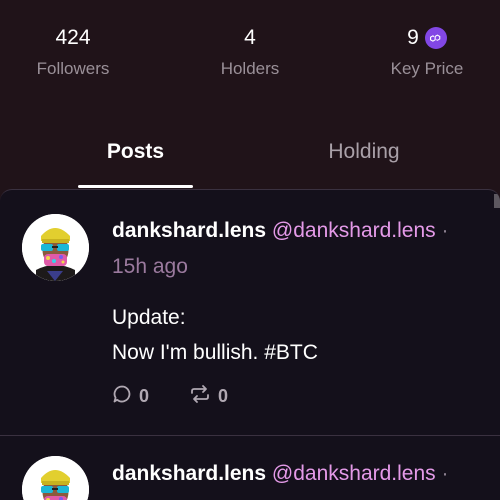  I want to click on mirror-button: 0, so click(208, 396).